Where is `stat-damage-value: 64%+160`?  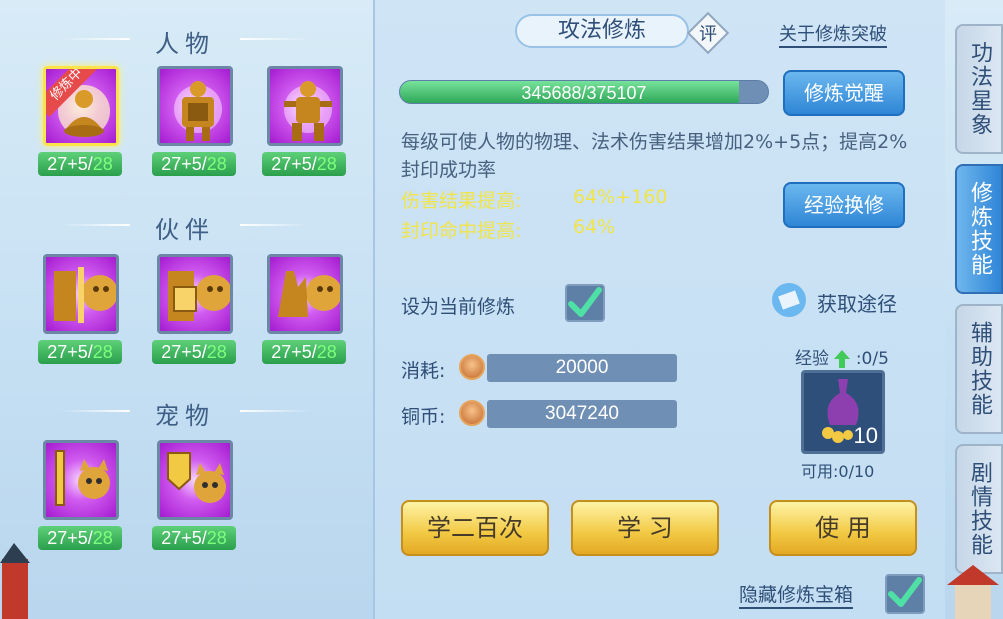 stat-damage-value: 64%+160 is located at coordinates (620, 197).